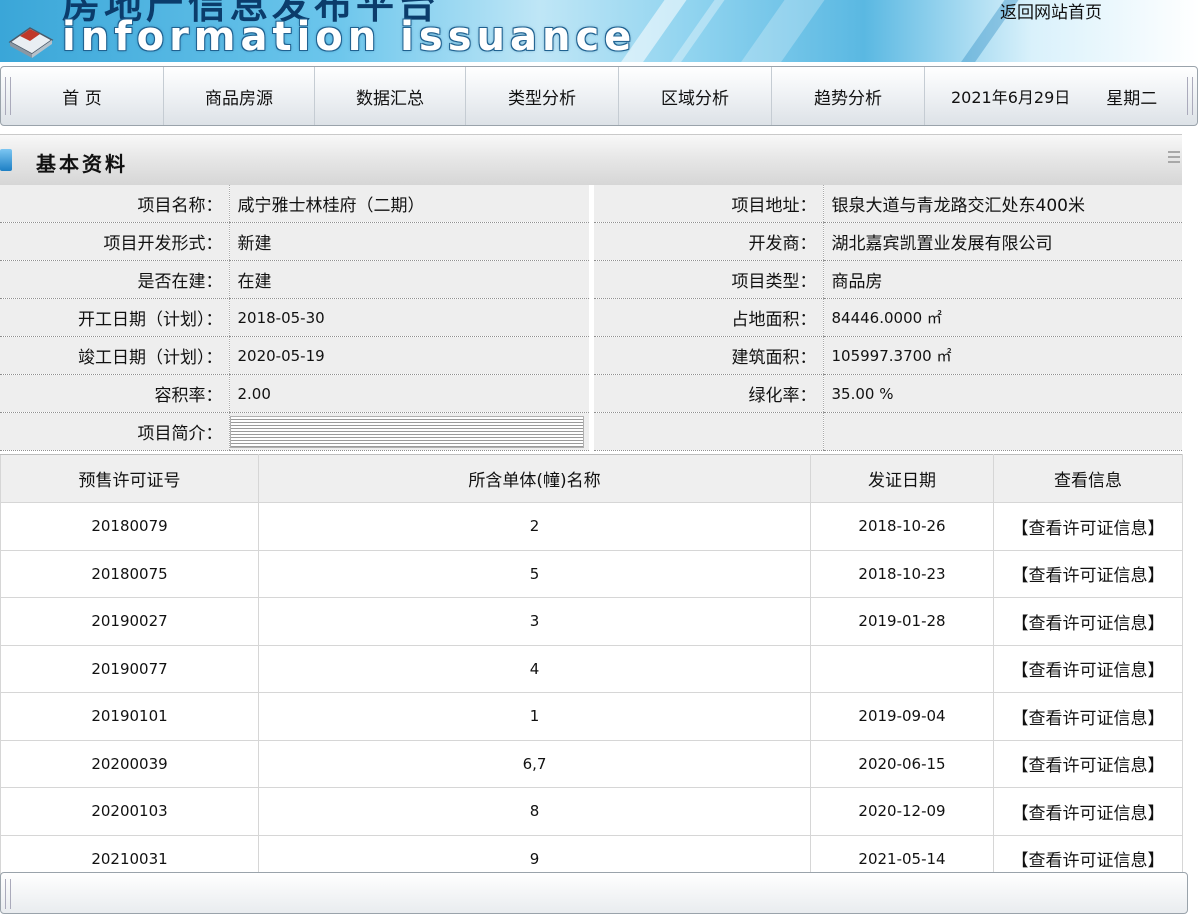  Describe the element at coordinates (1011, 97) in the screenshot. I see `date-text: 2021年6月29日` at that location.